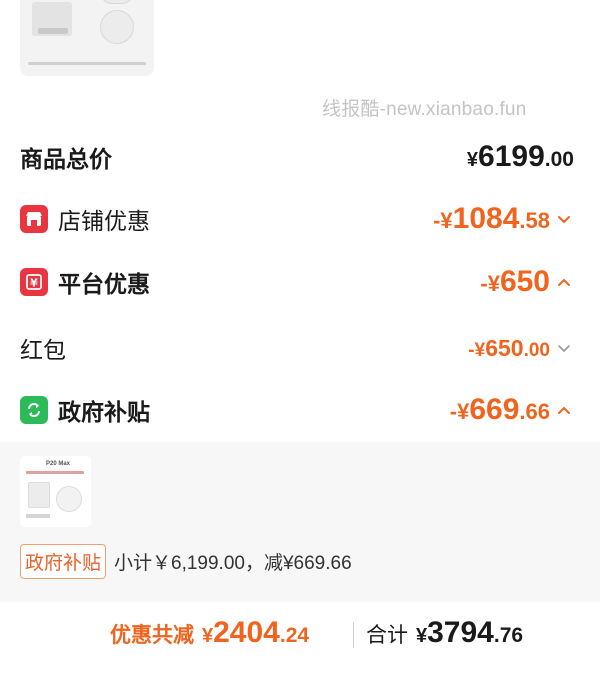 The image size is (600, 677). Describe the element at coordinates (515, 281) in the screenshot. I see `platform-discount-amount: -¥ 650` at that location.